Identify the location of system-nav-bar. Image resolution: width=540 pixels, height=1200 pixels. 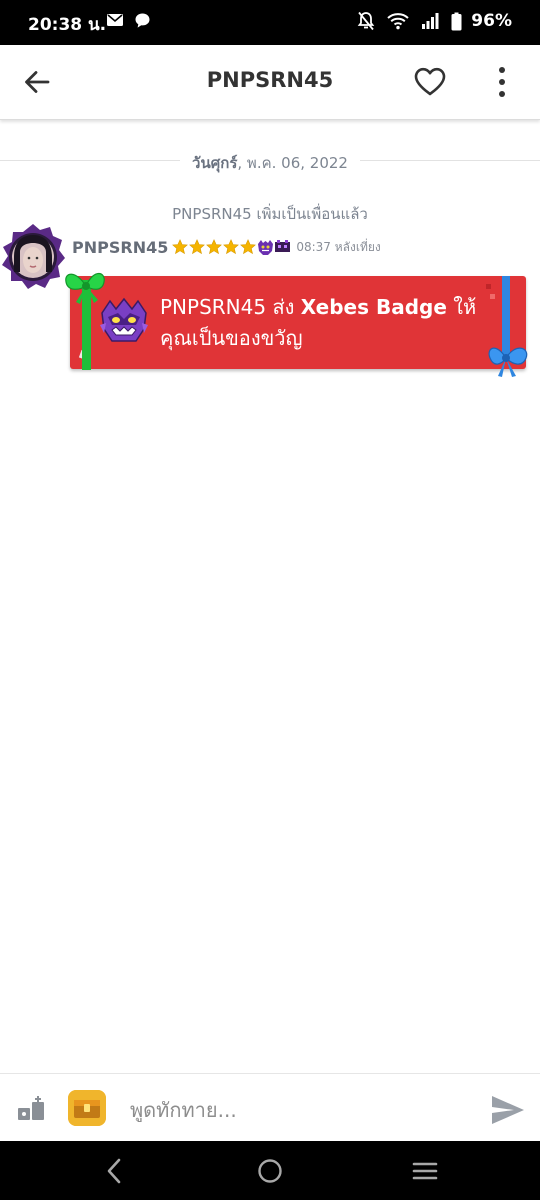
(270, 1170).